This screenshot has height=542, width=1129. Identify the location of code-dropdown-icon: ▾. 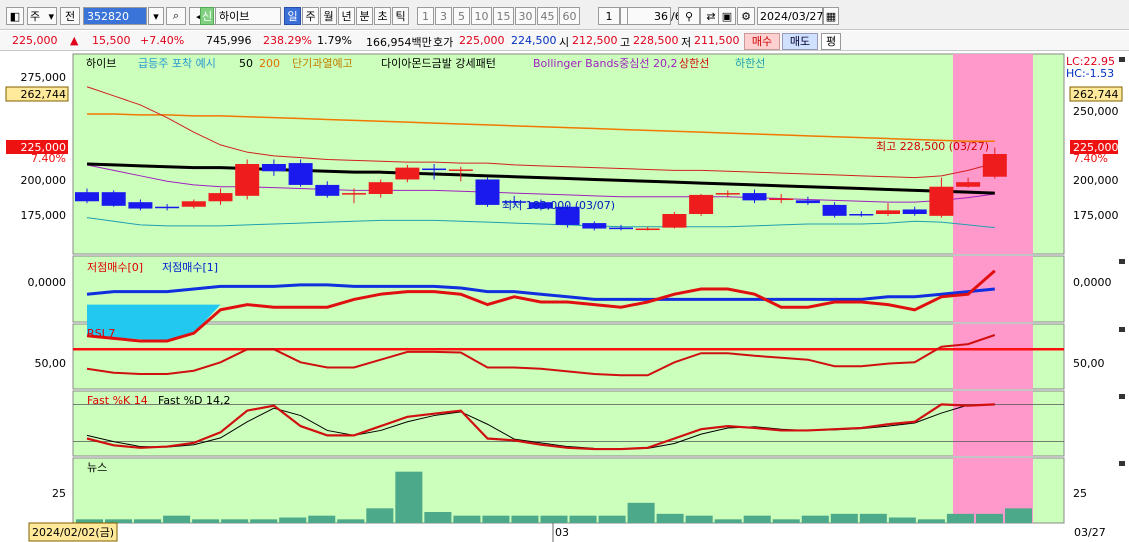
(156, 16).